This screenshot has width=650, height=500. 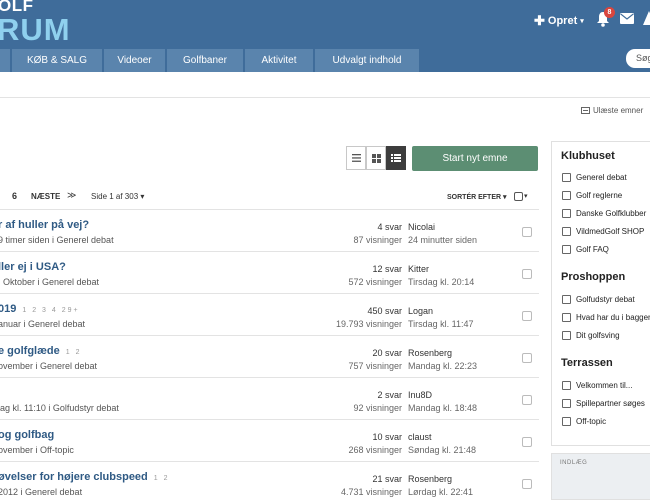 What do you see at coordinates (35, 30) in the screenshot?
I see `logo-text-bottom: RUM` at bounding box center [35, 30].